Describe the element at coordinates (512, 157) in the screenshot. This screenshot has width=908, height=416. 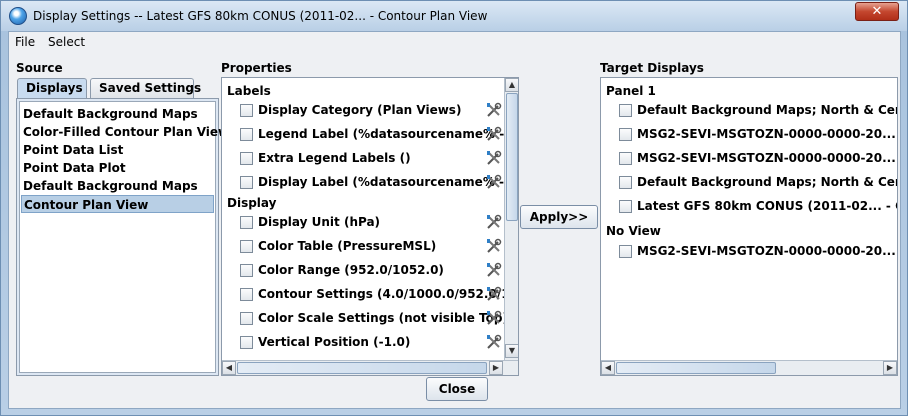
I see `vertical-scroll-thumb` at that location.